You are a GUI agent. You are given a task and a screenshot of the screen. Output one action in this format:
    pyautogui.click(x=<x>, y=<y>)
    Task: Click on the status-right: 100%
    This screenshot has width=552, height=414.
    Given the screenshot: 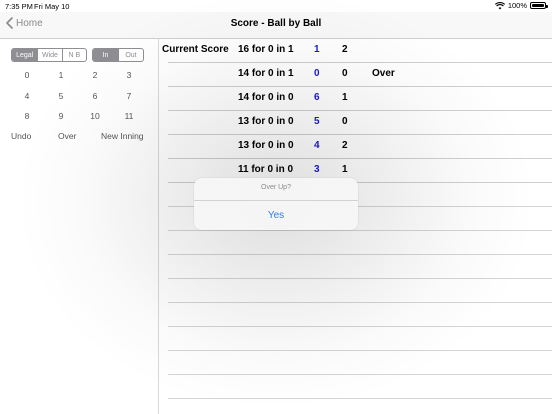 What is the action you would take?
    pyautogui.click(x=521, y=5)
    